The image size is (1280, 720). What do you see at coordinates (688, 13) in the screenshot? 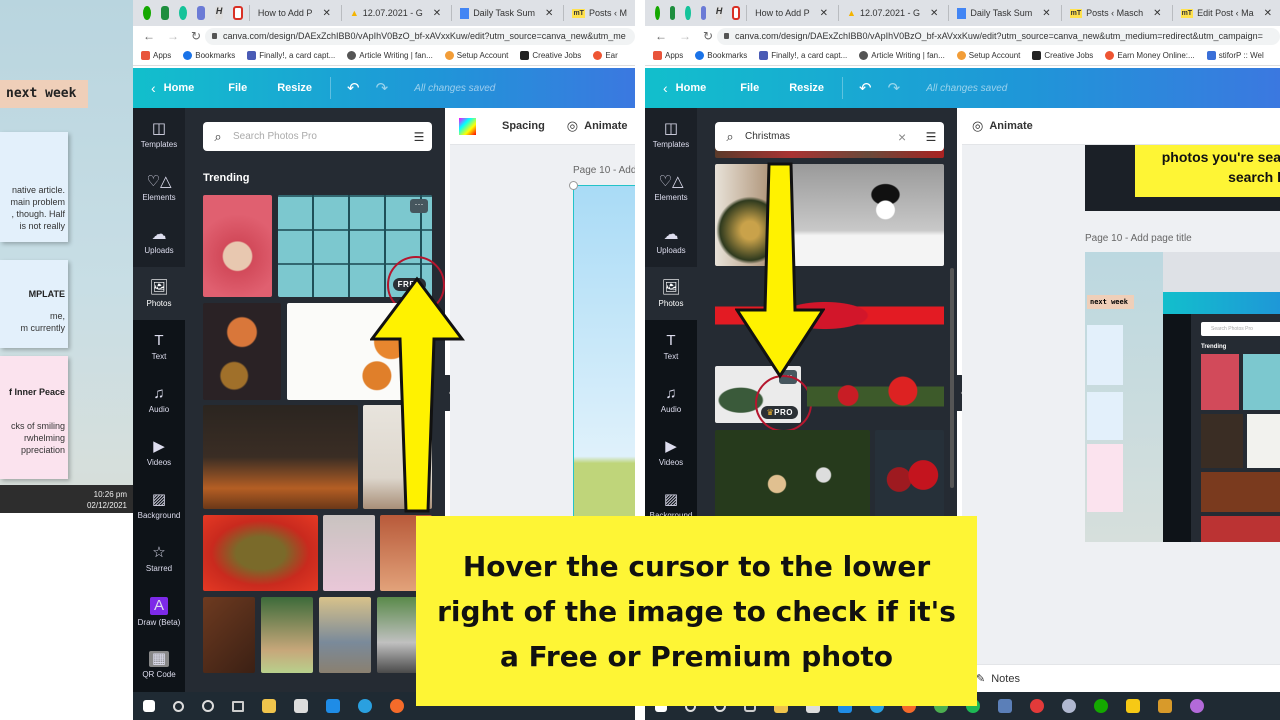
I see `grammarly-icon` at bounding box center [688, 13].